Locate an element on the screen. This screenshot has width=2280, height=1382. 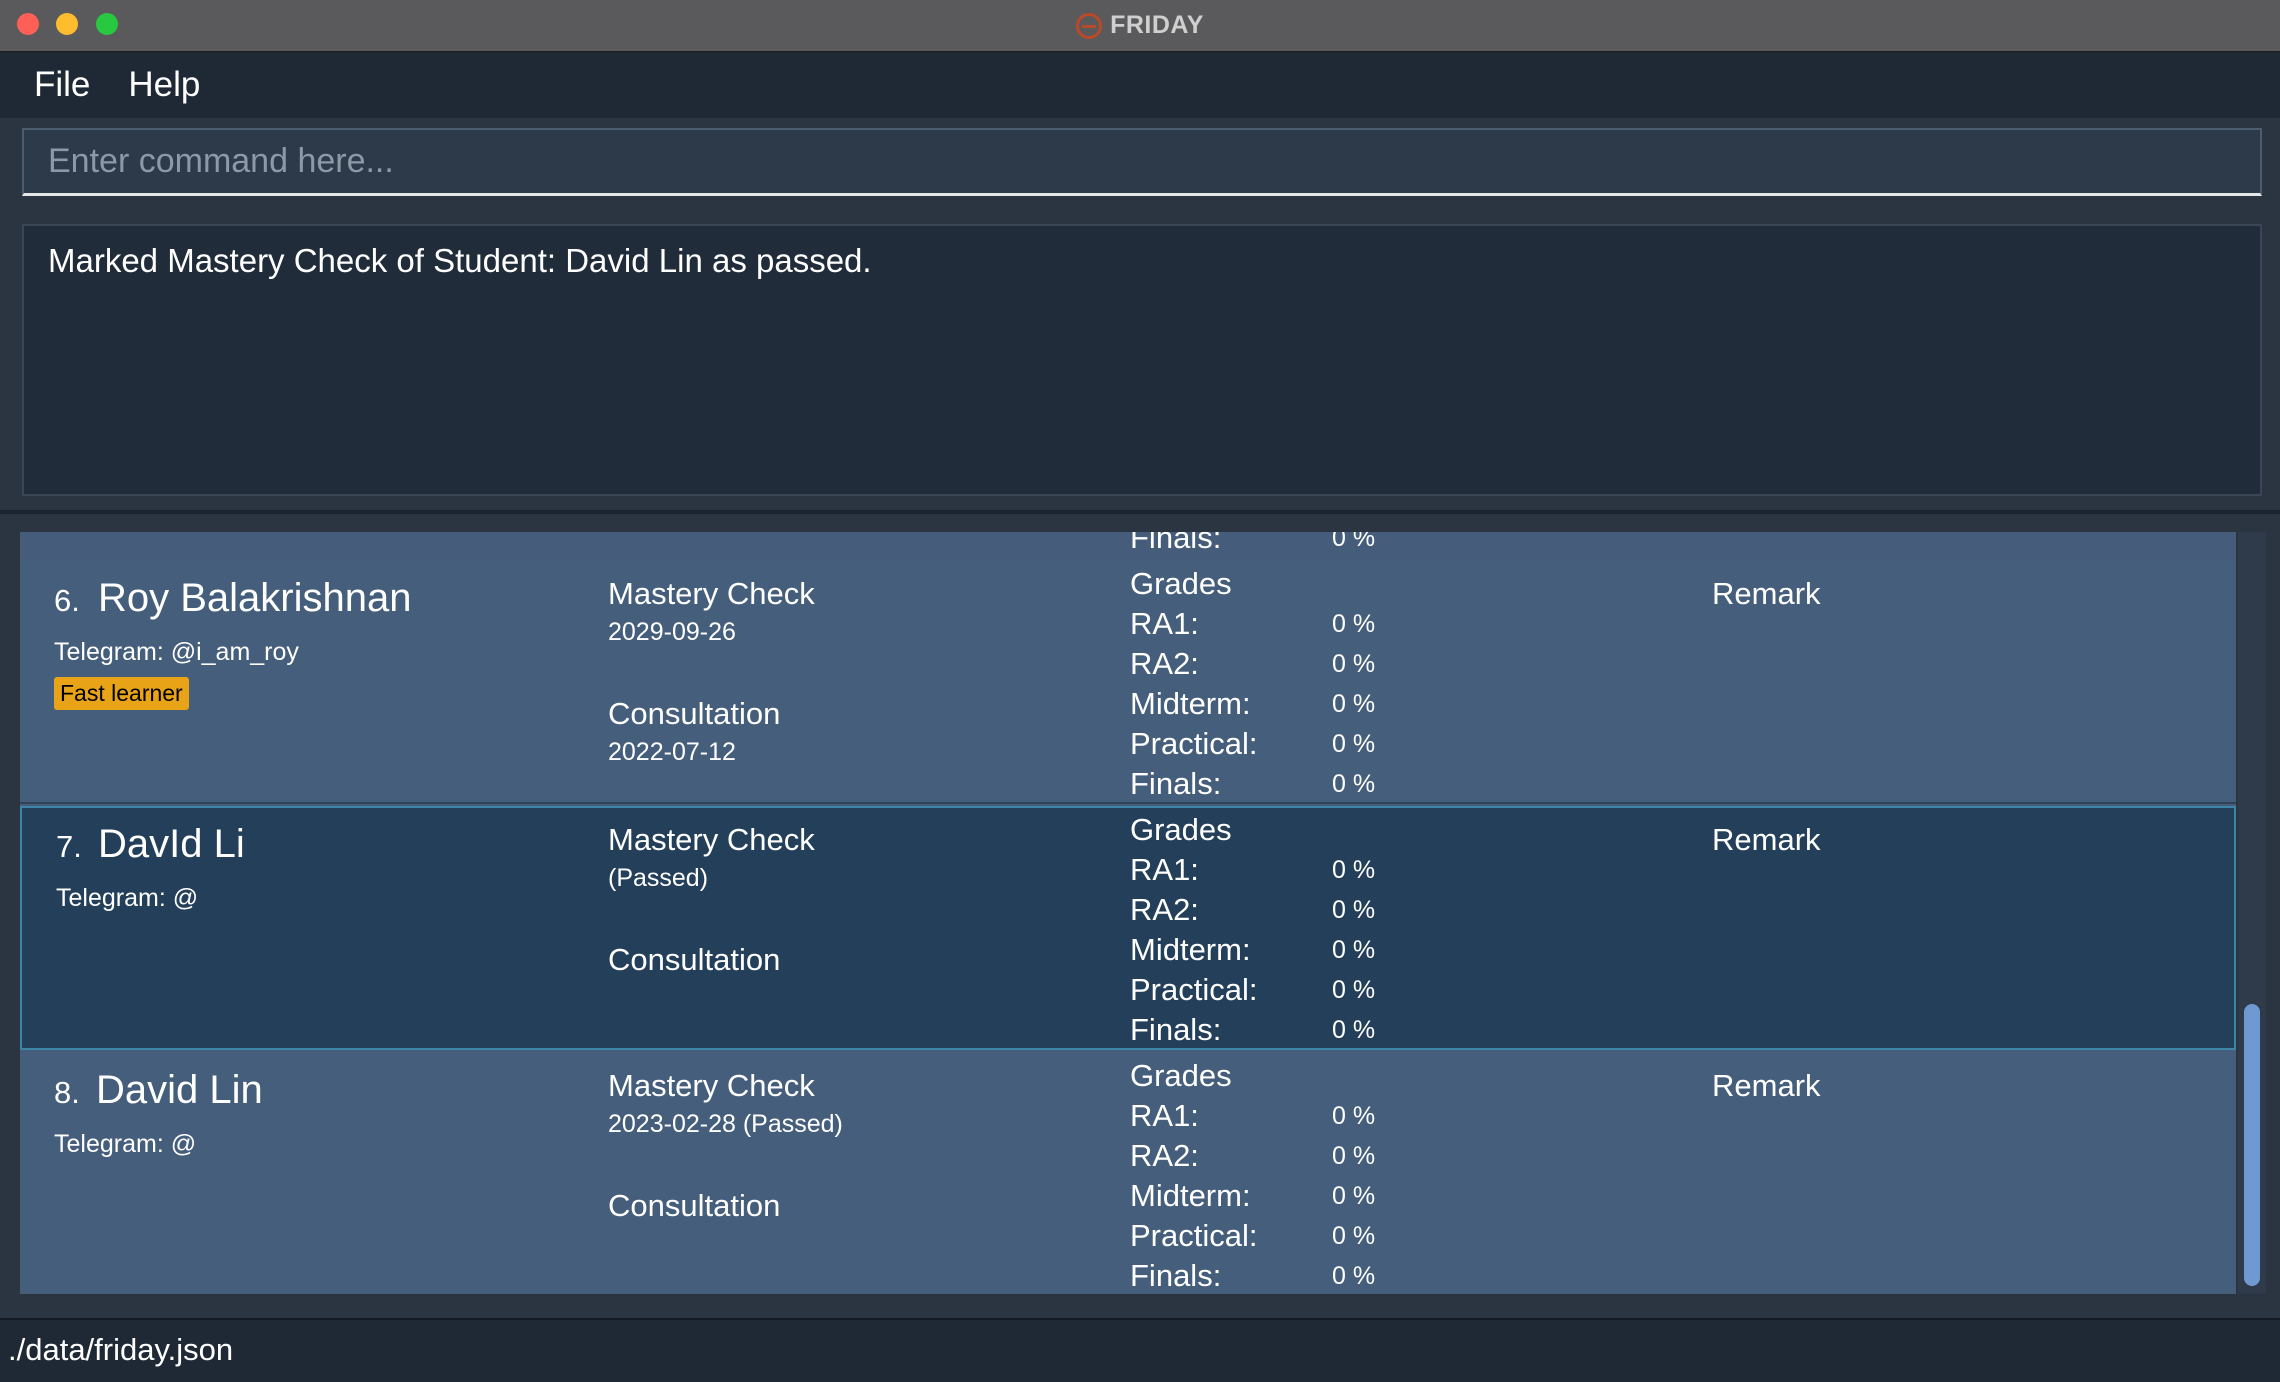
data-file-path: ./data/friday.json is located at coordinates (121, 1349).